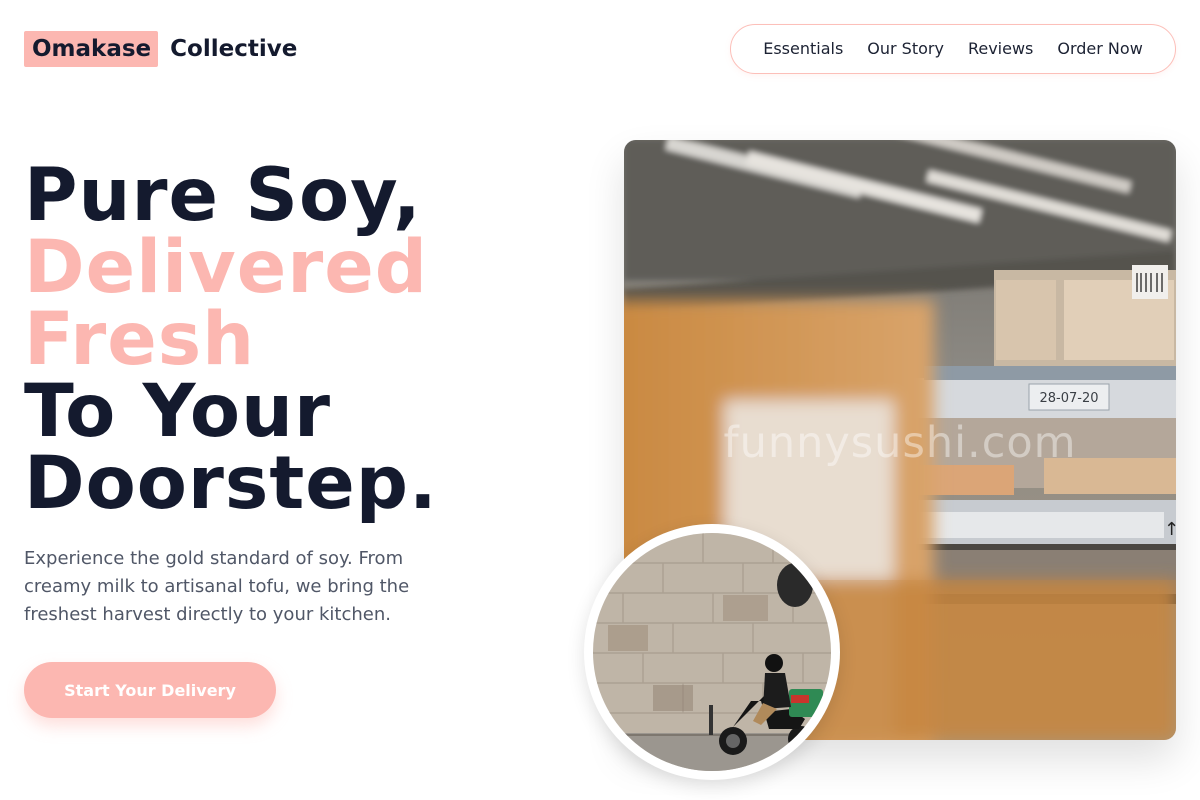 This screenshot has width=1200, height=800. What do you see at coordinates (234, 49) in the screenshot?
I see `brand-name: Collective` at bounding box center [234, 49].